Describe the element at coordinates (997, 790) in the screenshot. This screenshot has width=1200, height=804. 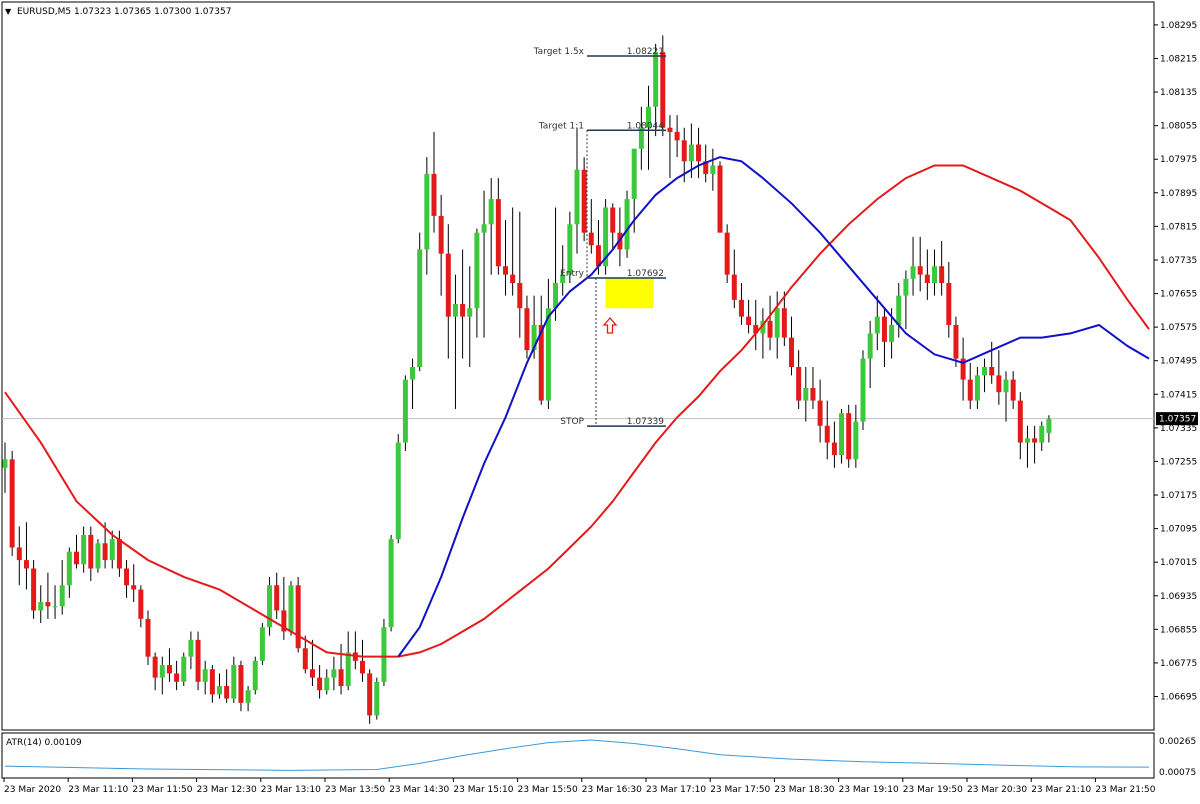
I see `time-tick-label: 23 Mar 20:30` at that location.